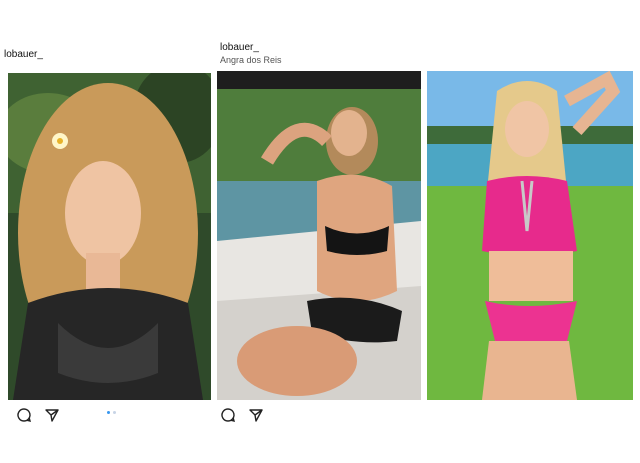 This screenshot has width=640, height=463. I want to click on carousel-indicator, so click(111, 412).